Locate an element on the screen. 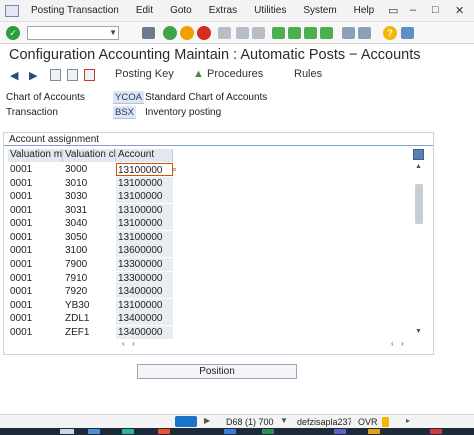  scroll-left-icon: ‹ is located at coordinates (123, 343).